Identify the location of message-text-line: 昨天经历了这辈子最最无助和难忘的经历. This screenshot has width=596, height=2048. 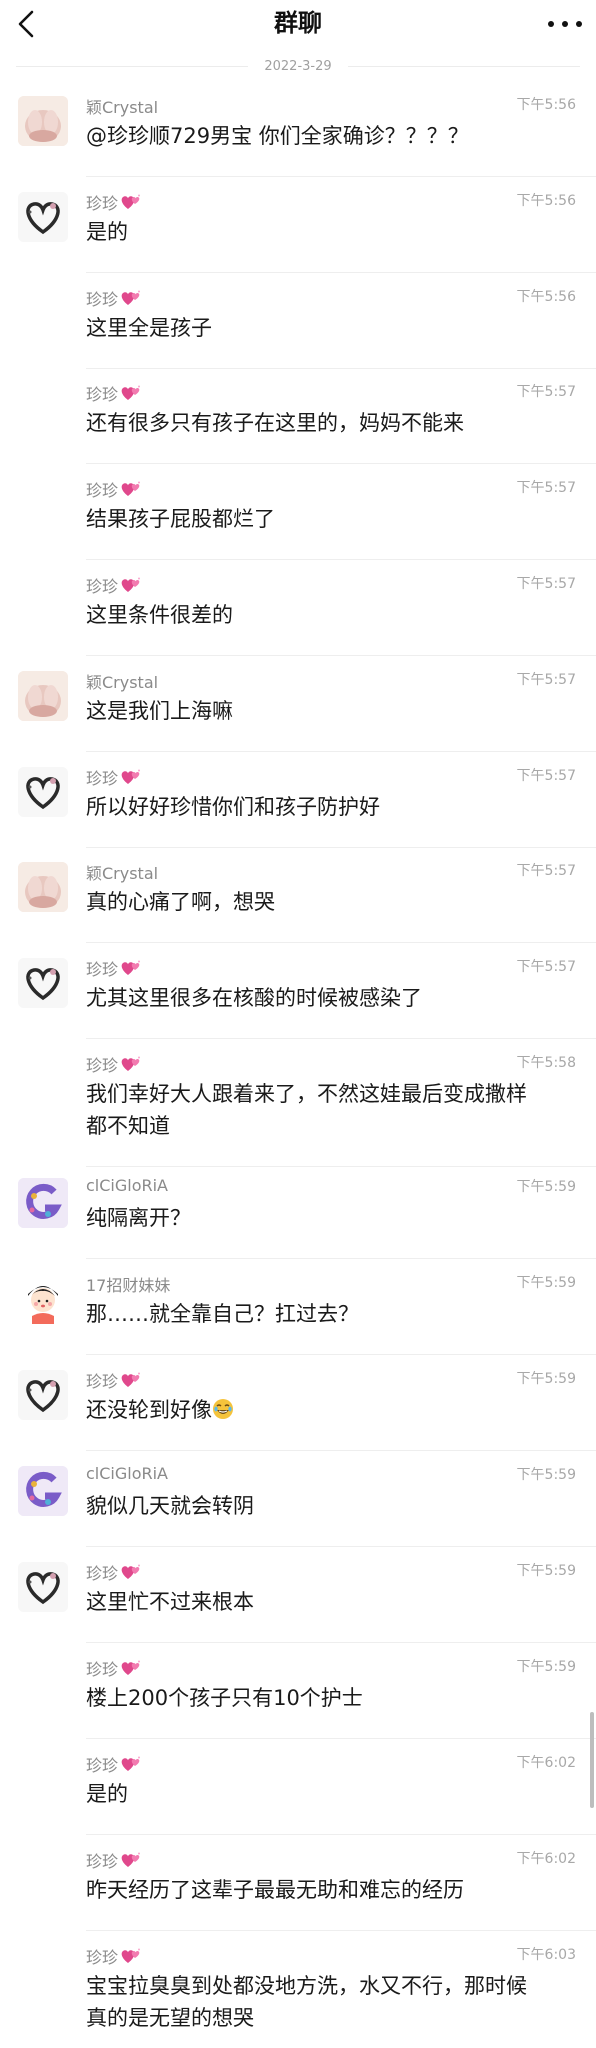
(275, 1890).